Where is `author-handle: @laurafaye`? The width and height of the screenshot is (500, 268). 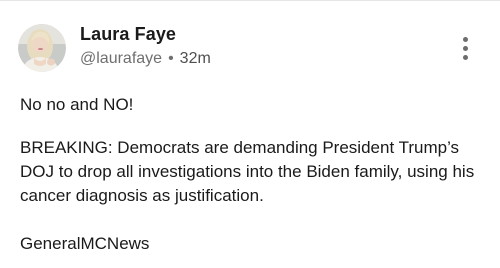
author-handle: @laurafaye is located at coordinates (121, 58).